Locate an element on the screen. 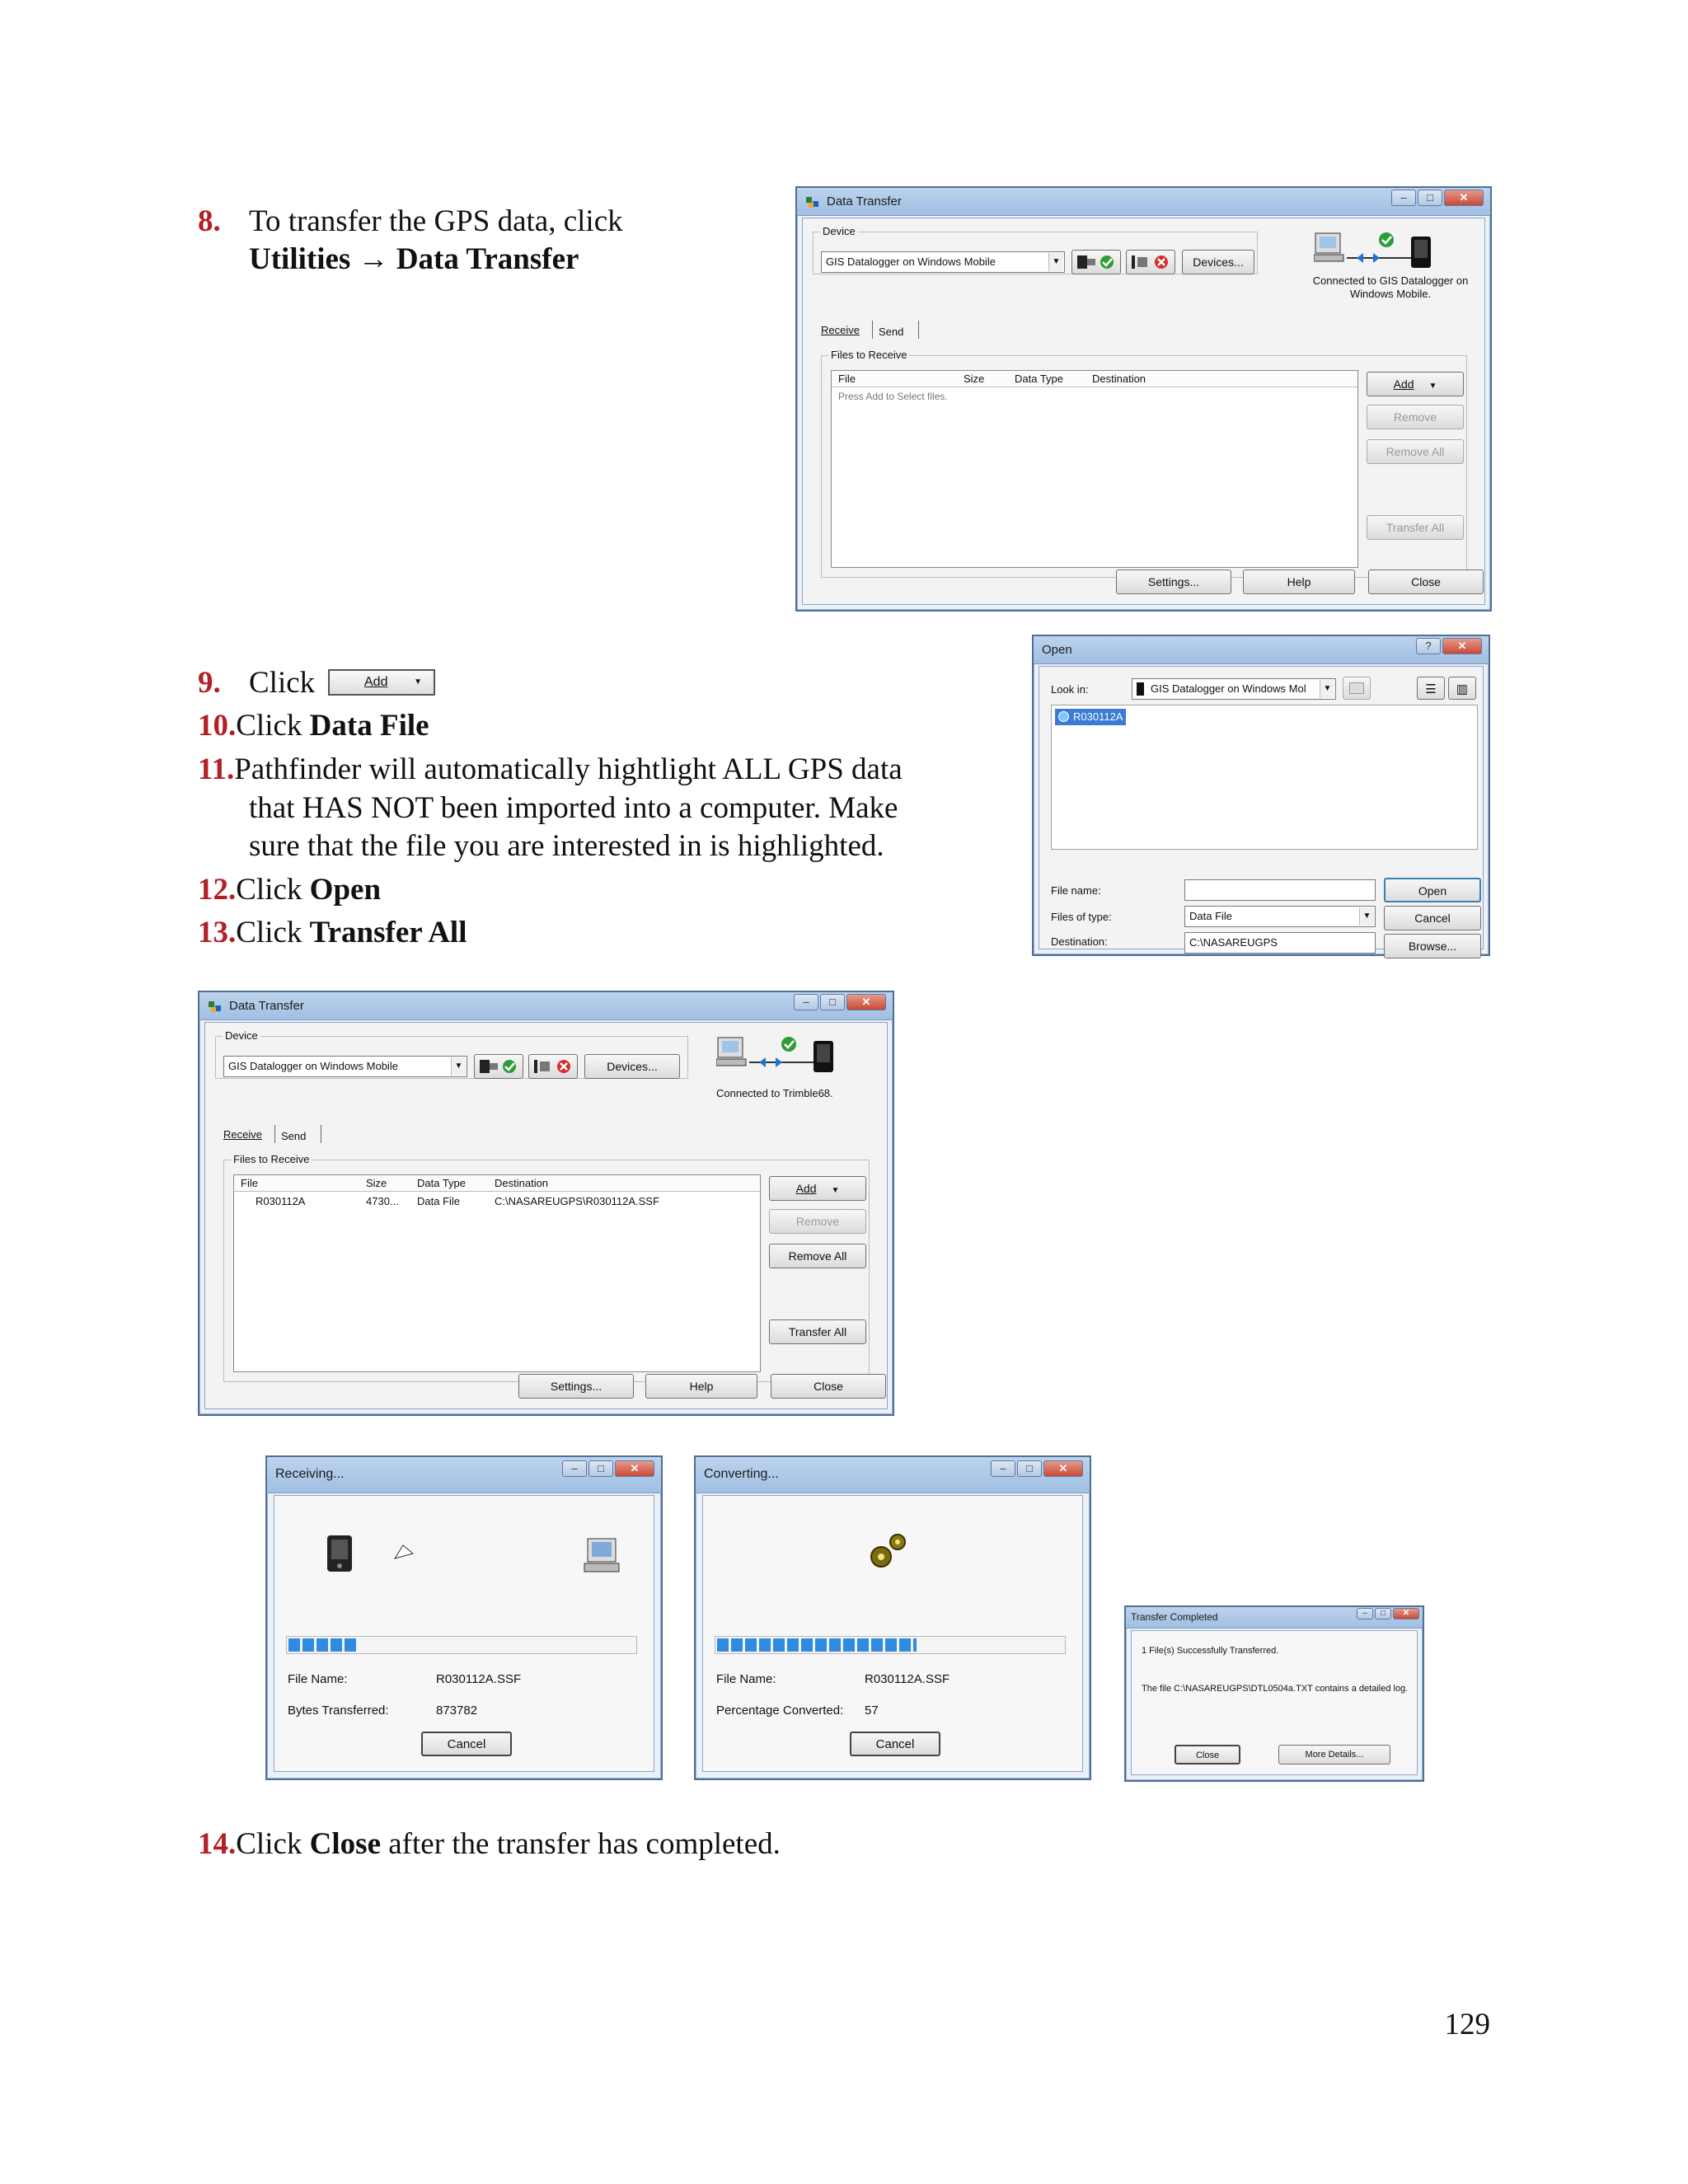 The image size is (1688, 2184). up-folder-button is located at coordinates (1357, 688).